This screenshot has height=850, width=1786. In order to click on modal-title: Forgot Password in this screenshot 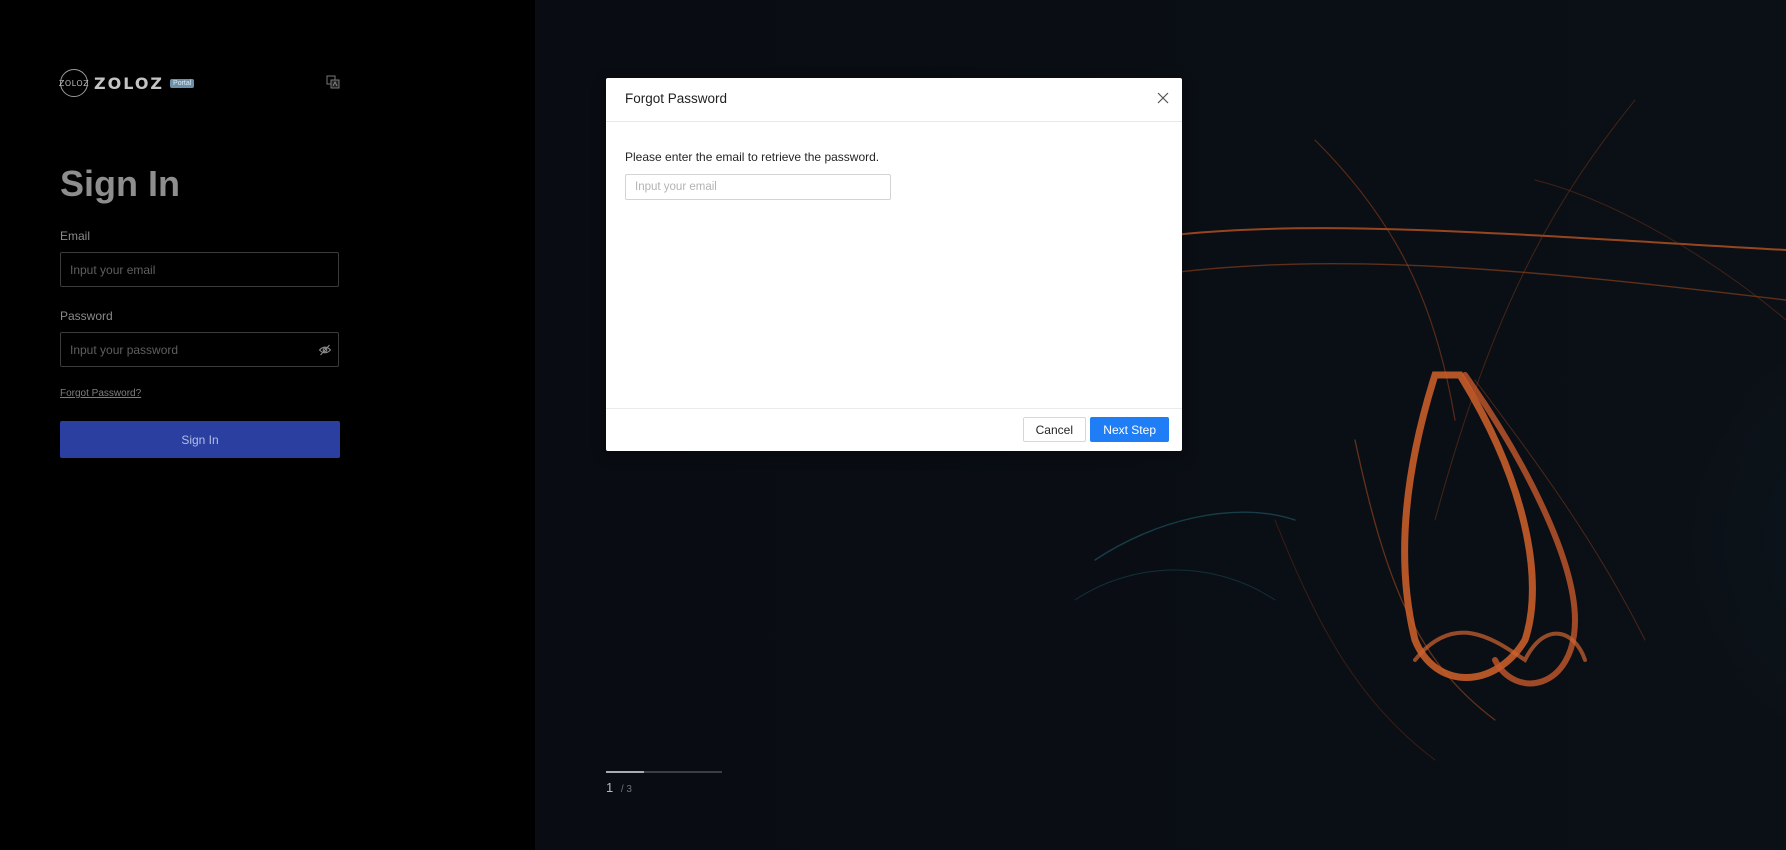, I will do `click(676, 98)`.